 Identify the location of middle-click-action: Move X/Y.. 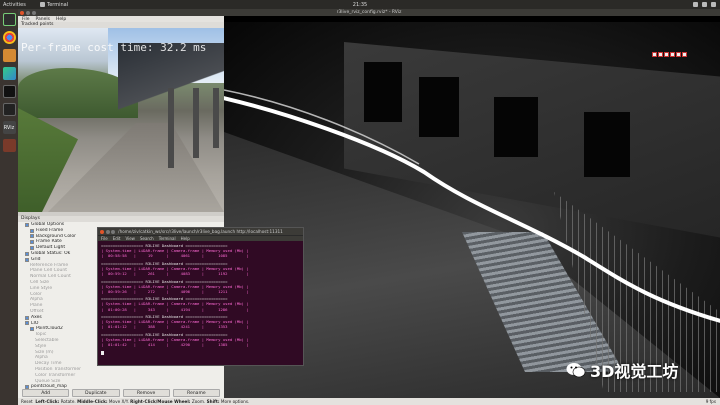
(118, 401).